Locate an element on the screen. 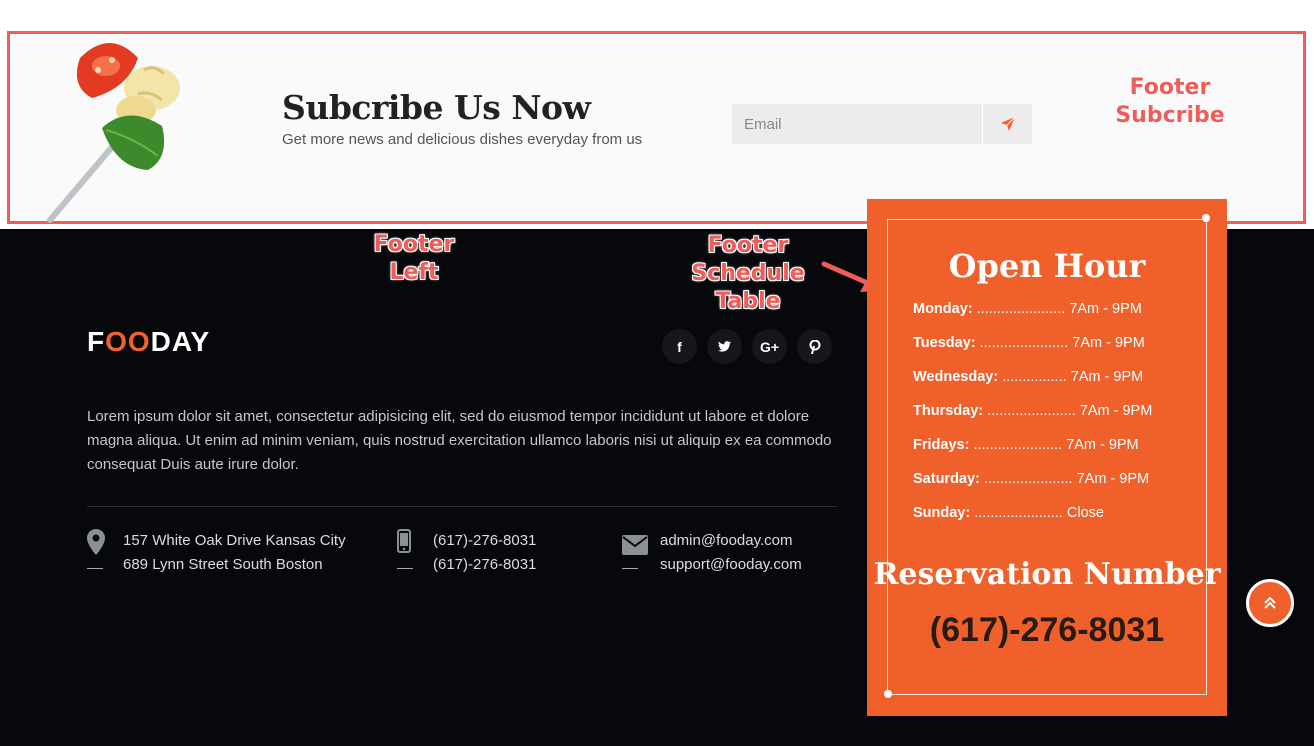  social-links: f G+ is located at coordinates (747, 346).